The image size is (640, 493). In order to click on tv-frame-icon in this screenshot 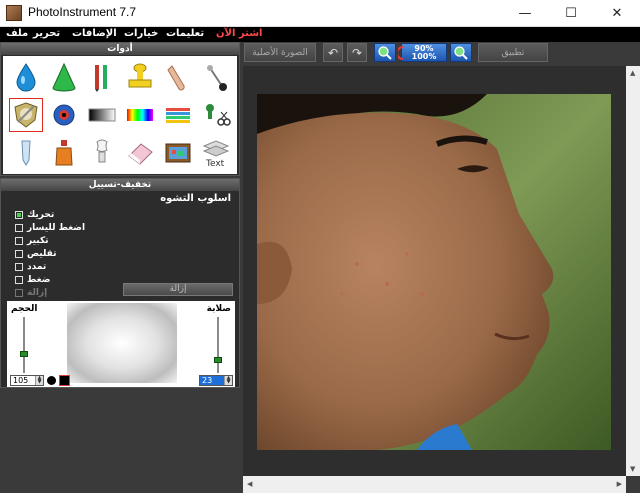, I will do `click(178, 153)`.